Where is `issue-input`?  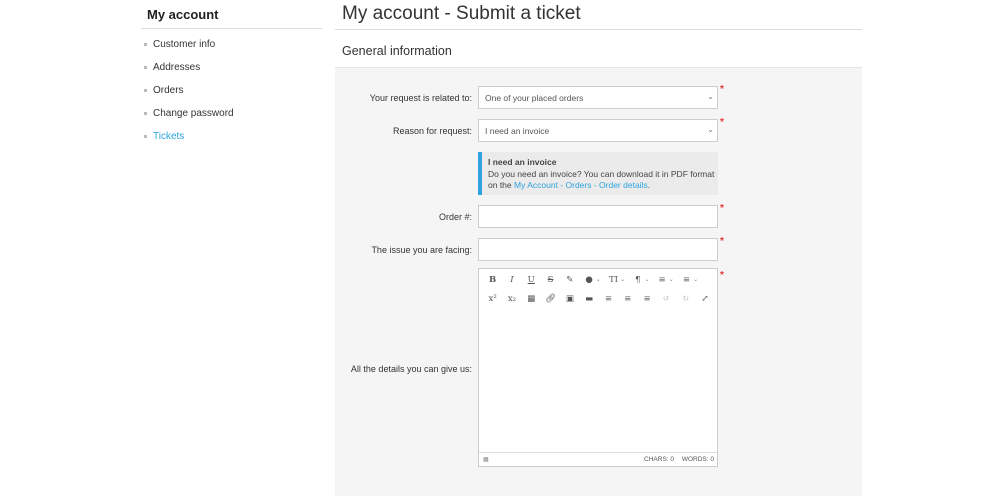
issue-input is located at coordinates (598, 249).